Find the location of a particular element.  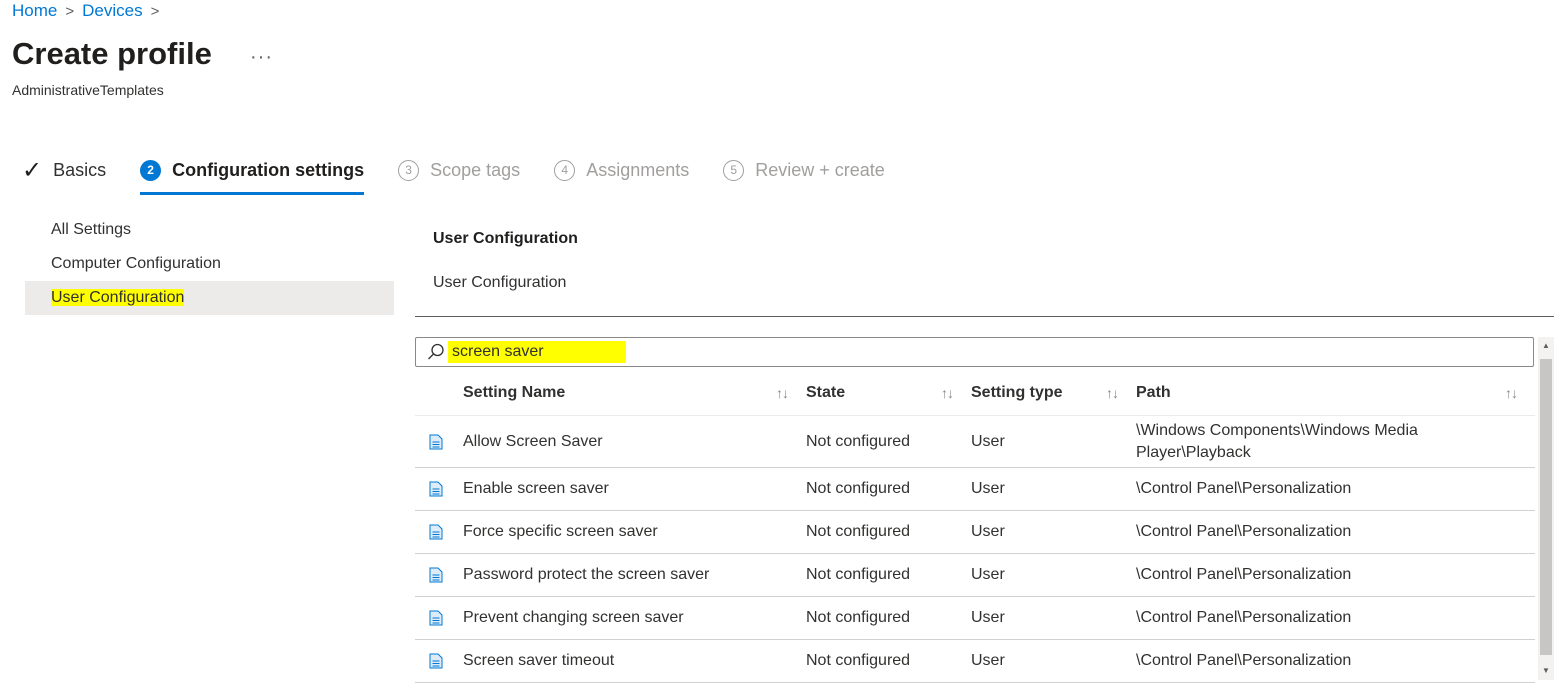

breadcrumb-home-link: Home is located at coordinates (34, 11).